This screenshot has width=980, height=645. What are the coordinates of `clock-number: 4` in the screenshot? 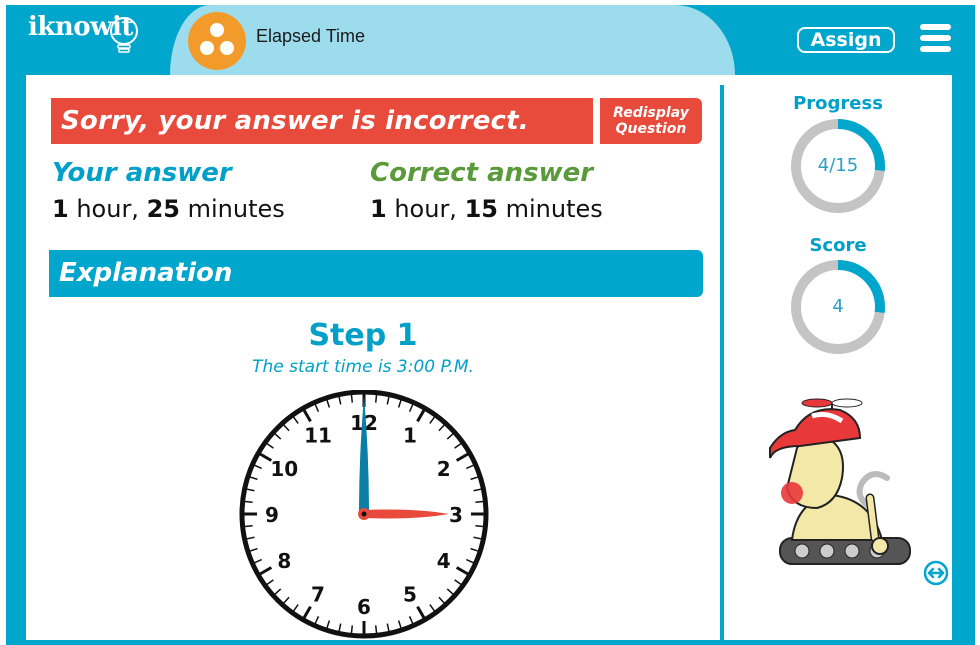 It's located at (444, 561).